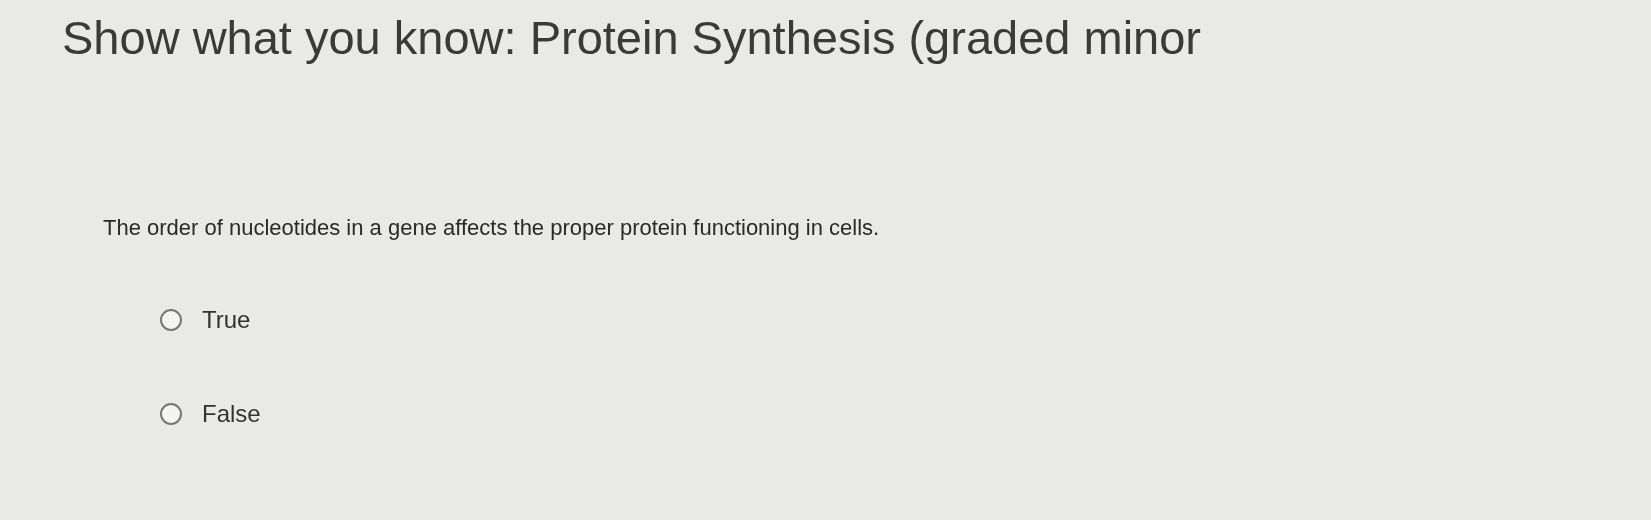  What do you see at coordinates (231, 414) in the screenshot?
I see `option-label: False` at bounding box center [231, 414].